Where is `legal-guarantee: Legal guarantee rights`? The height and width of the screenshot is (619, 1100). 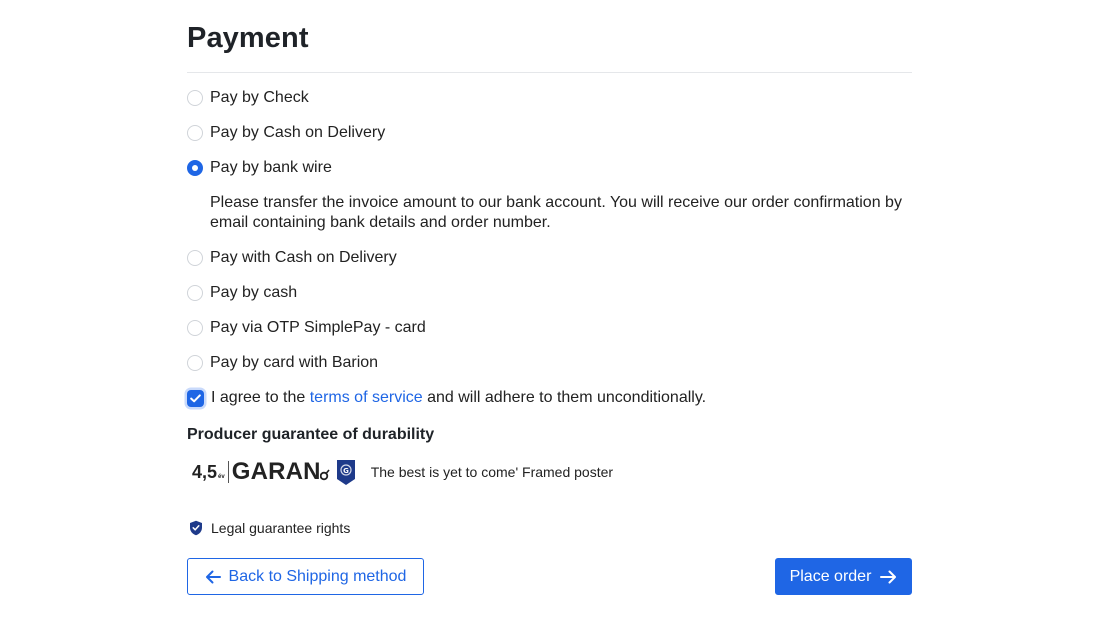
legal-guarantee: Legal guarantee rights is located at coordinates (269, 528).